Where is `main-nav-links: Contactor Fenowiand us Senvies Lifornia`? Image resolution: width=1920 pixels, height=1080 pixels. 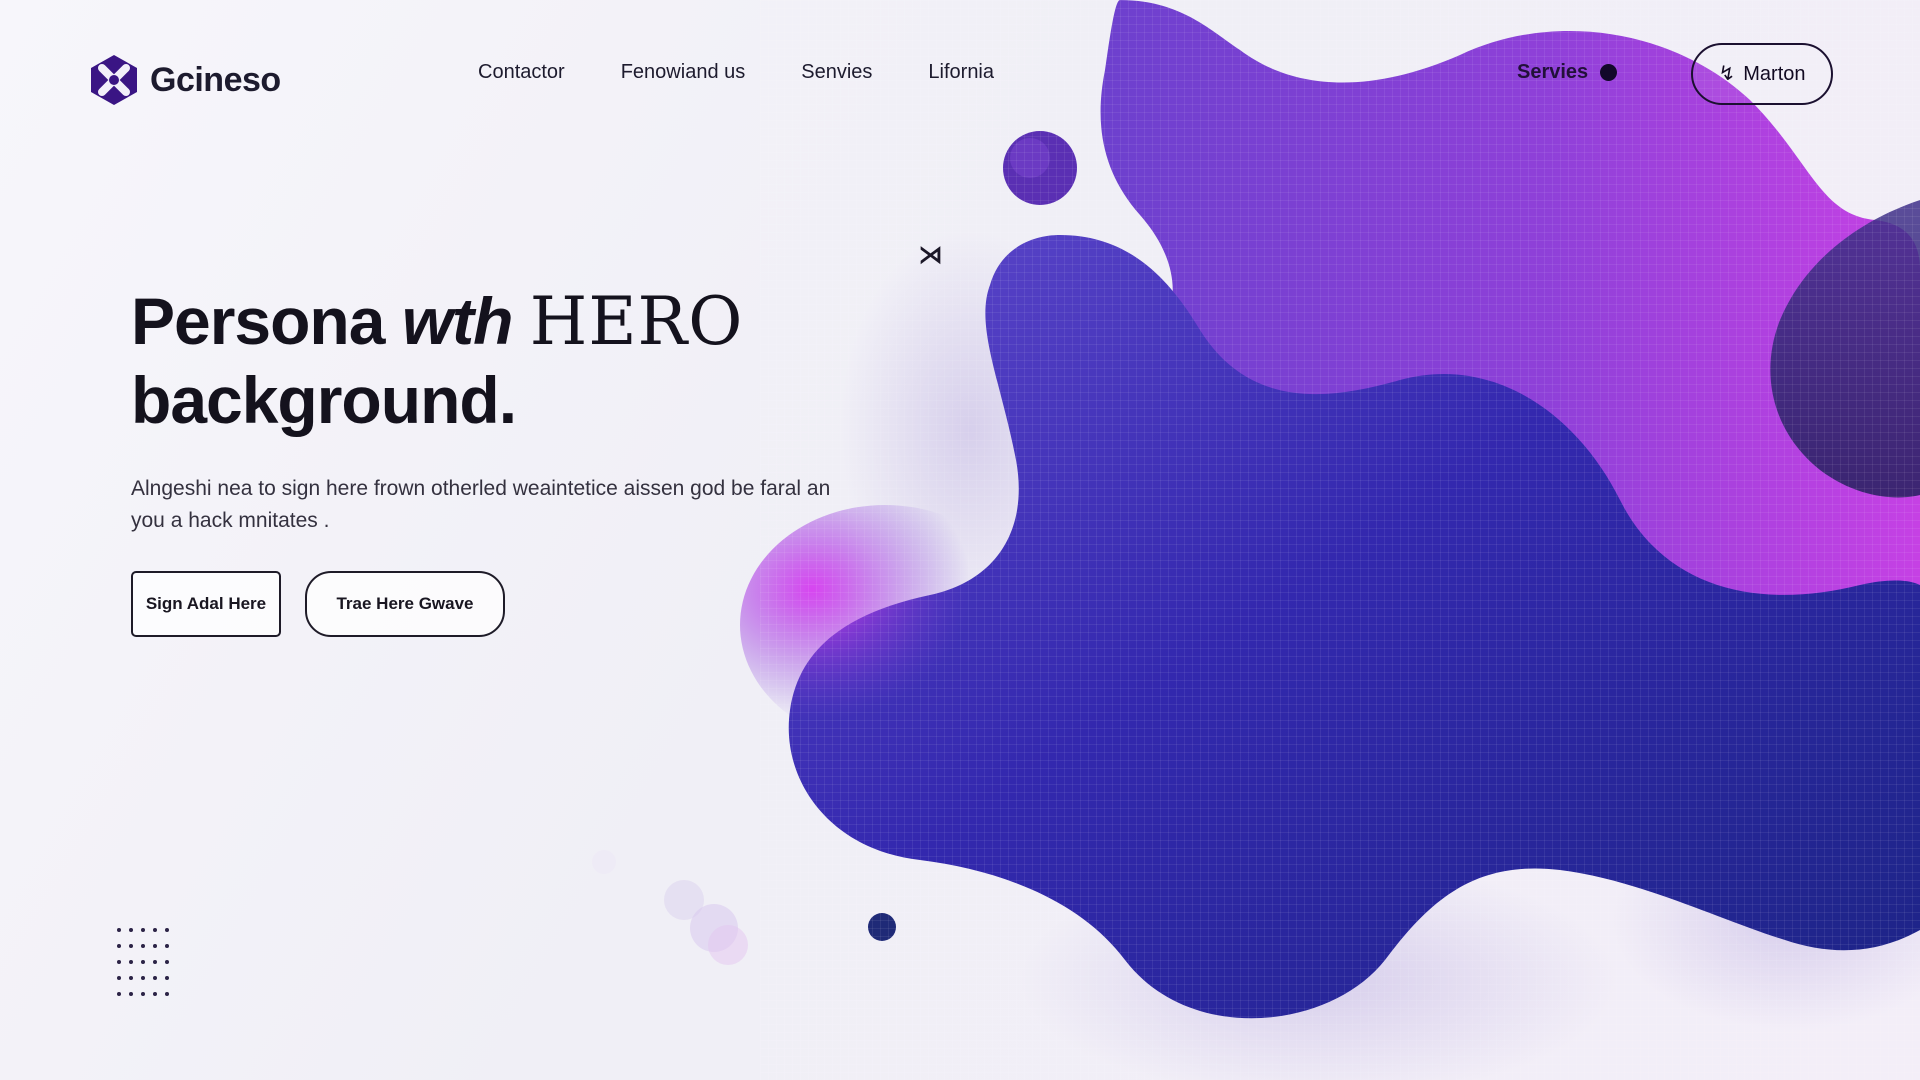 main-nav-links: Contactor Fenowiand us Senvies Lifornia is located at coordinates (736, 72).